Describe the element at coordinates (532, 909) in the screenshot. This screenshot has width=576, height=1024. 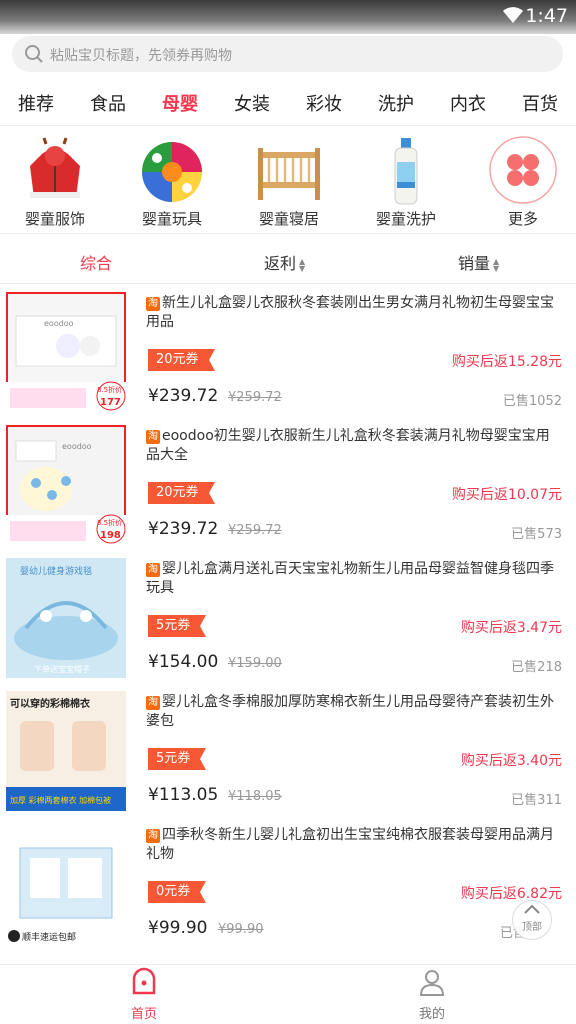
I see `chevron-up-icon` at that location.